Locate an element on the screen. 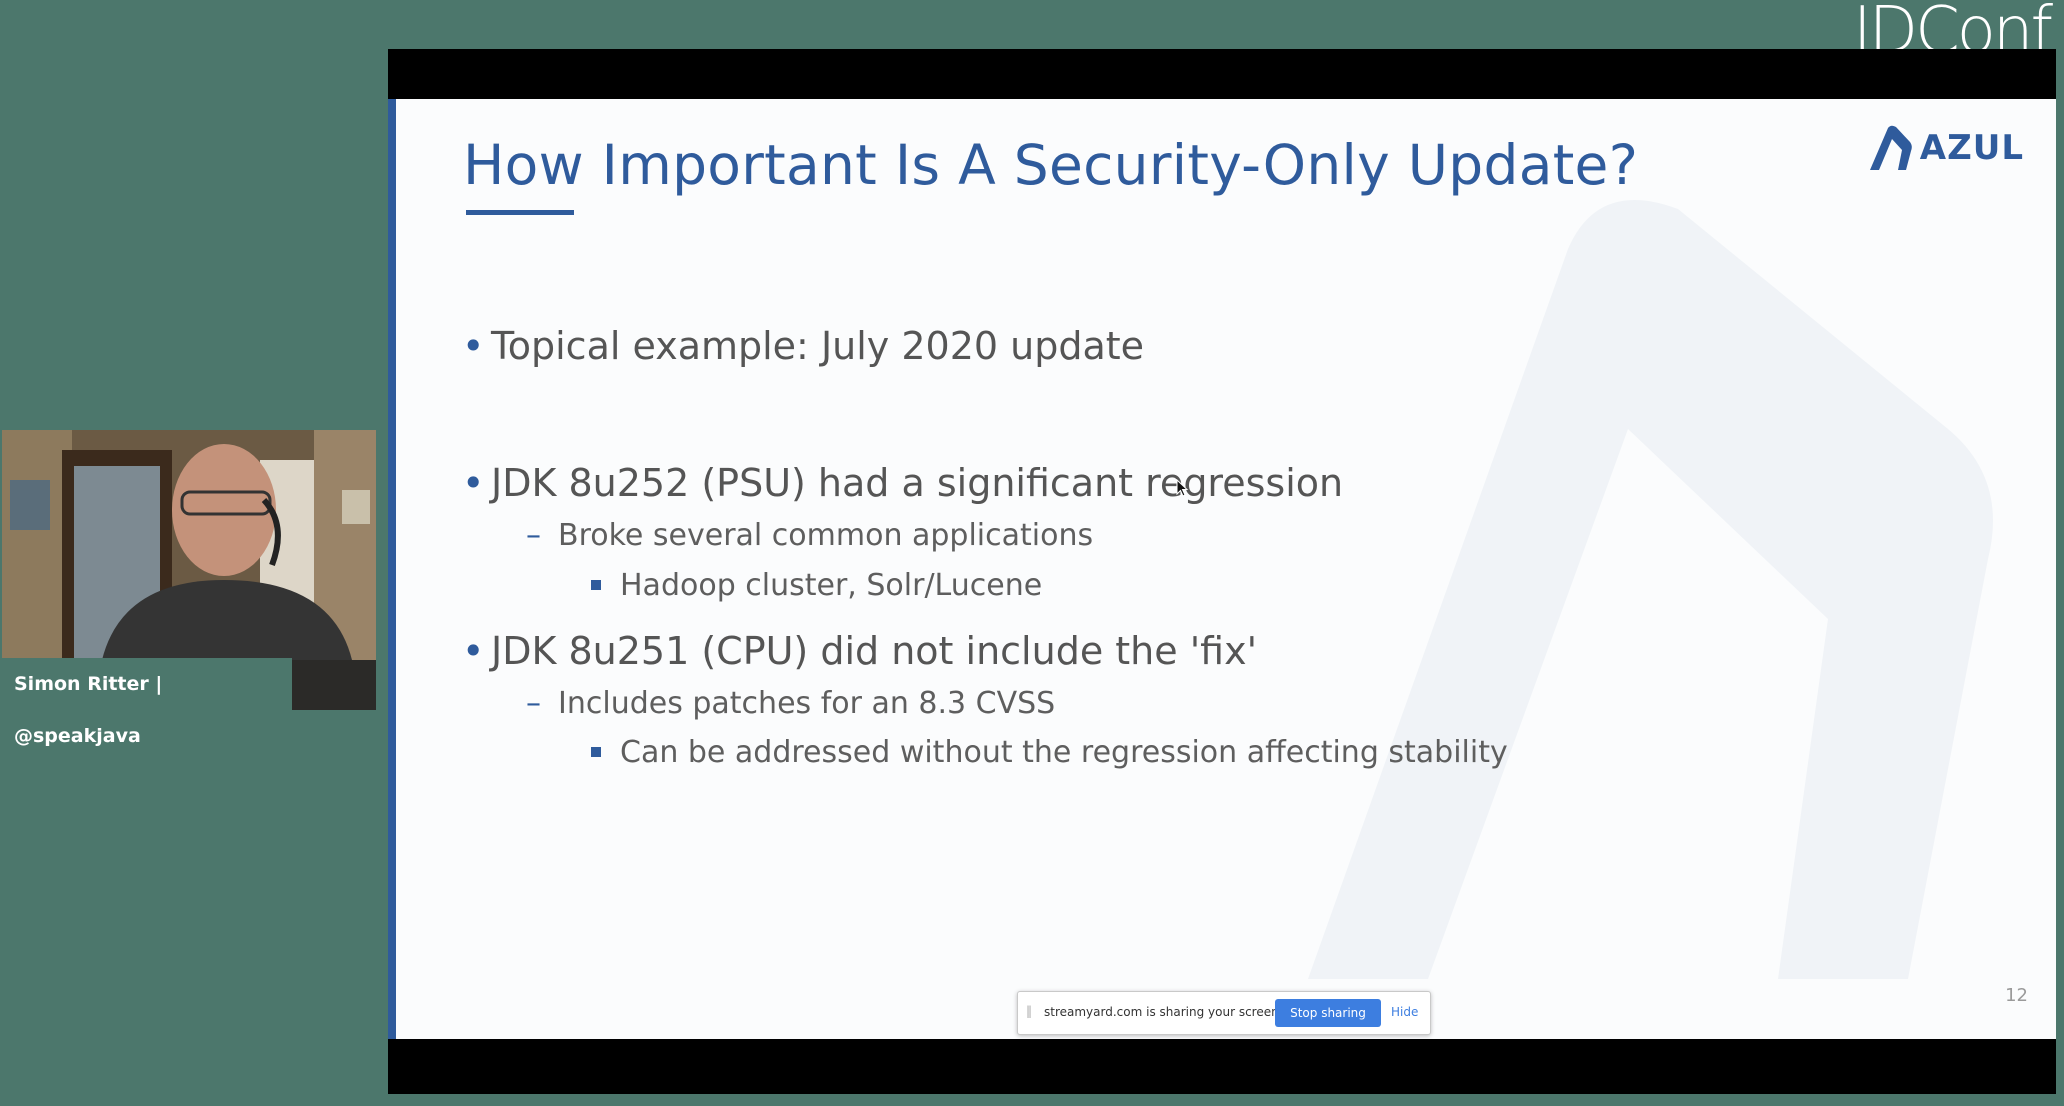 This screenshot has height=1106, width=2064. bullet-text: Topical example: July 2020 update is located at coordinates (818, 346).